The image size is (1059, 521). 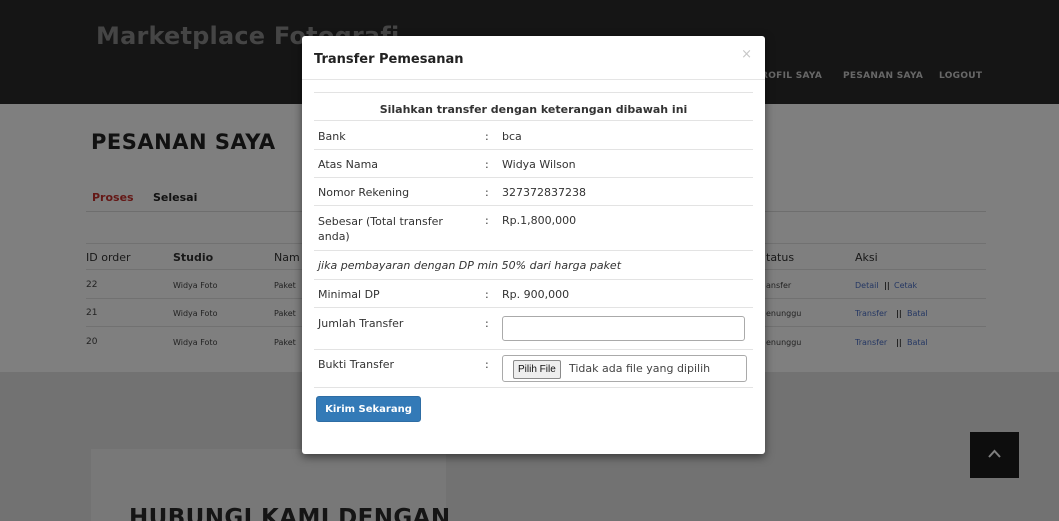 I want to click on kirim-sekarang-button: Kirim Sekarang, so click(x=368, y=409).